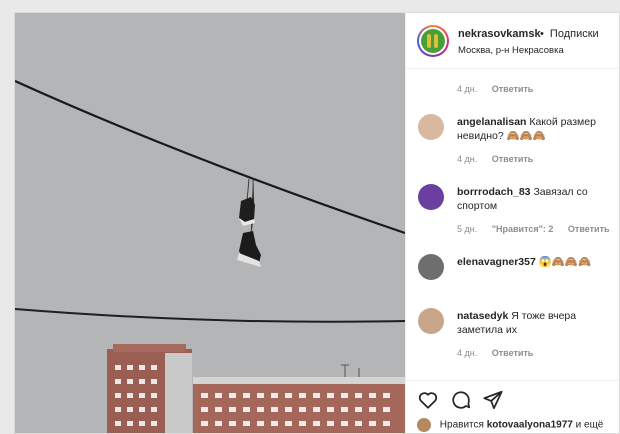 This screenshot has width=620, height=434. Describe the element at coordinates (247, 211) in the screenshot. I see `sneaker-upper` at that location.